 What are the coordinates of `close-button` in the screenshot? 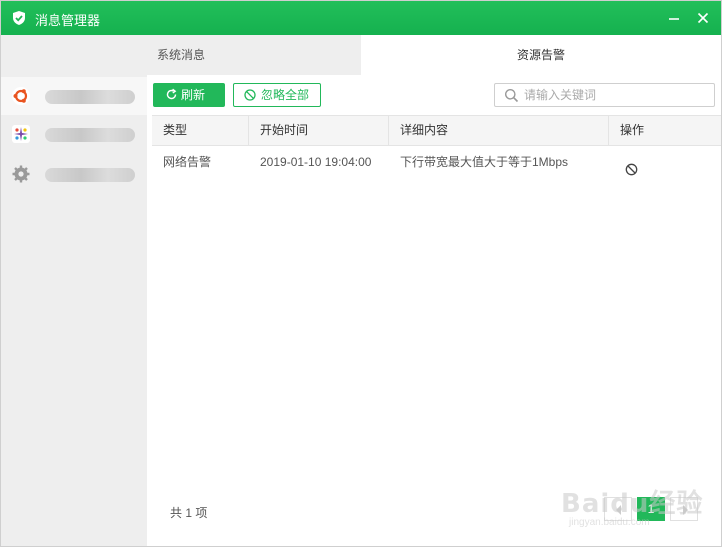 It's located at (703, 18).